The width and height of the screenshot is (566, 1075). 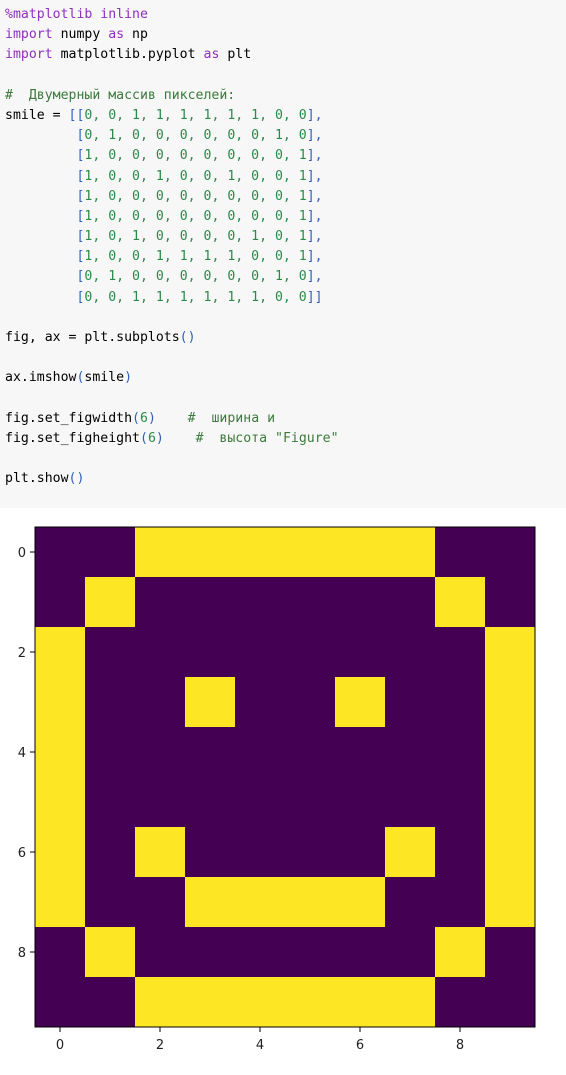 I want to click on x-axis: 0 2 4 6 8, so click(x=260, y=1040).